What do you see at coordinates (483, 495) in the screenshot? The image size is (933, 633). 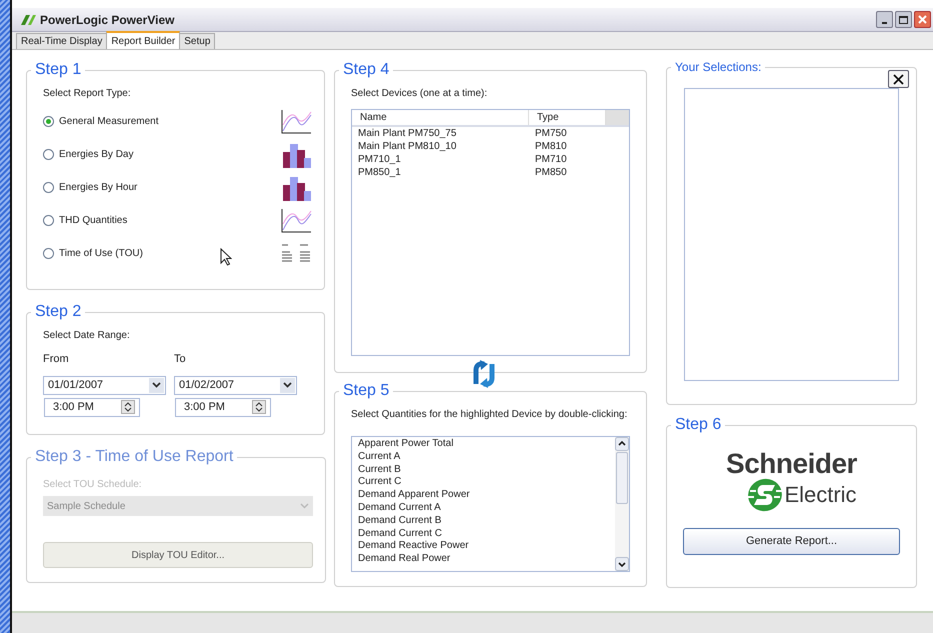 I see `quantity-item: Demand Apparent Power` at bounding box center [483, 495].